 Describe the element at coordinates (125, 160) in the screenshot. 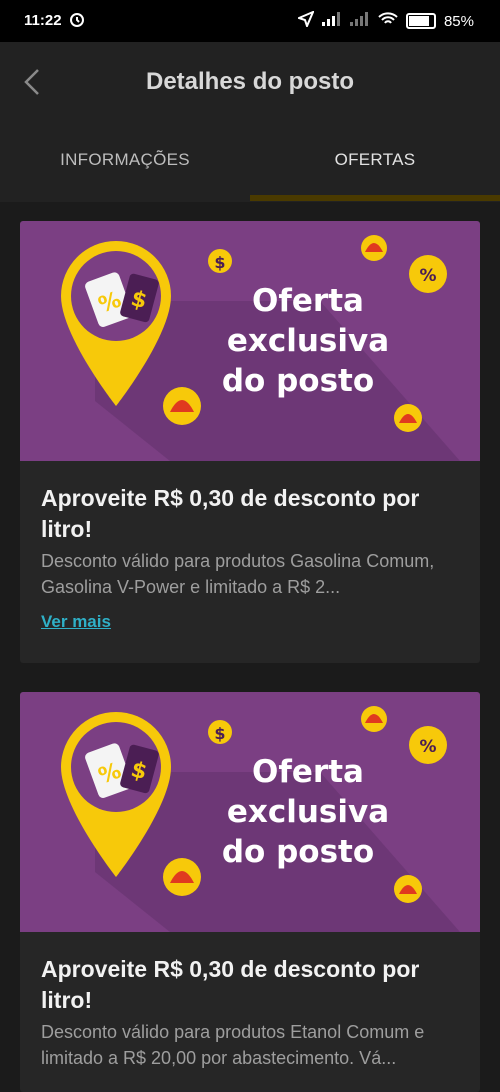

I see `tab-informacoes: INFORMAÇÕES` at that location.